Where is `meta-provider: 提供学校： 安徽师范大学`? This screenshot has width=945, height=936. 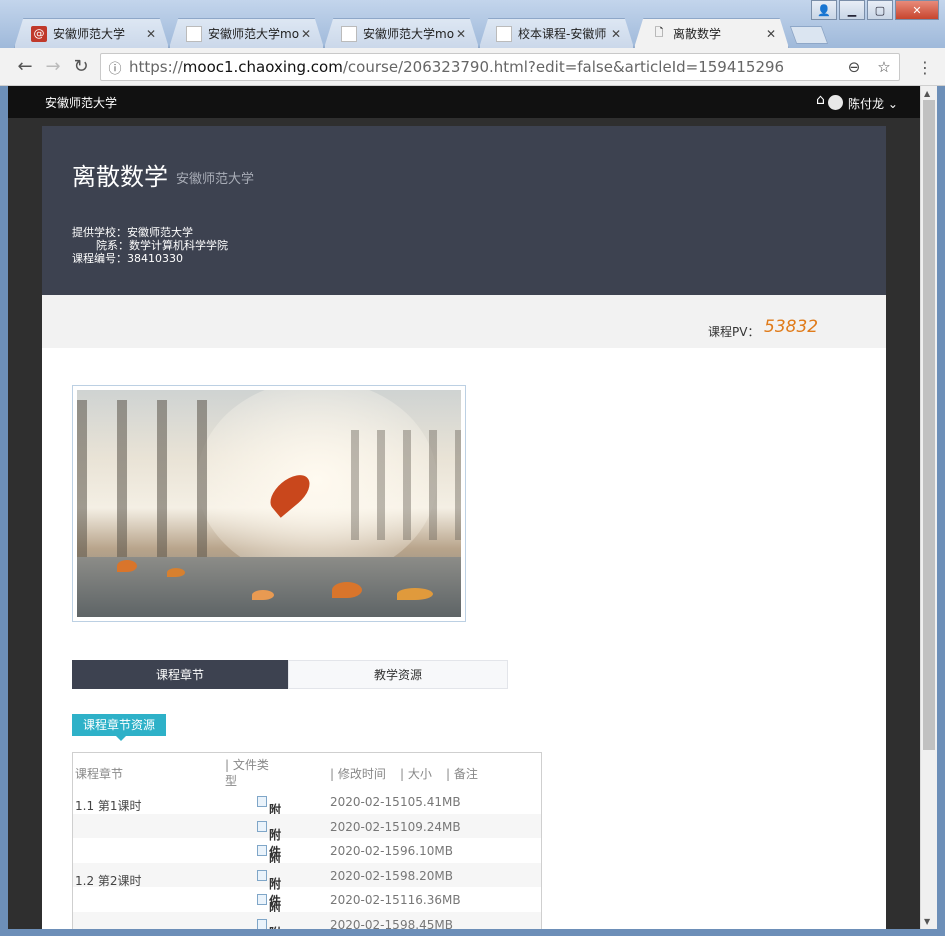 meta-provider: 提供学校： 安徽师范大学 is located at coordinates (150, 232).